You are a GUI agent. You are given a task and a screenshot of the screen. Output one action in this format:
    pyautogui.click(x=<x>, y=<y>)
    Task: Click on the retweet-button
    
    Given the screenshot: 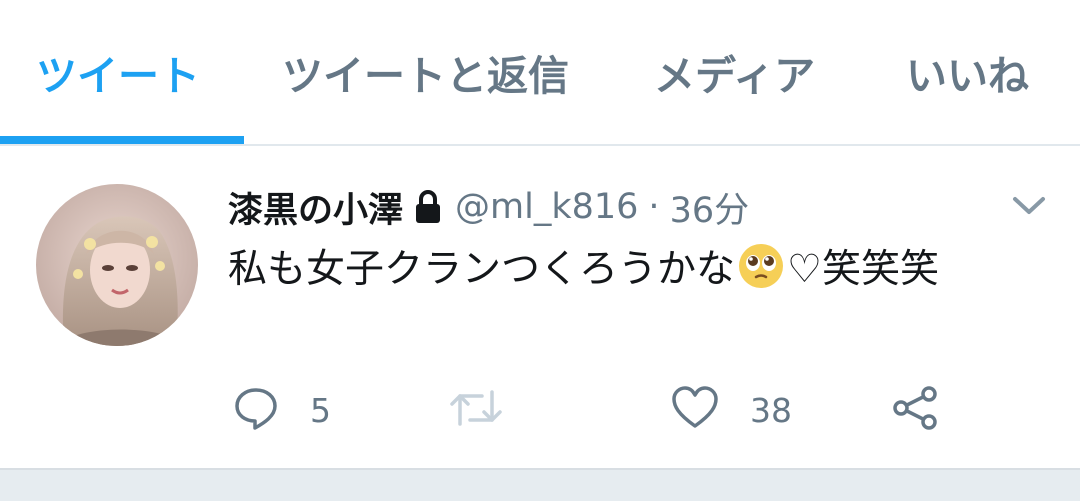 What is the action you would take?
    pyautogui.click(x=491, y=410)
    